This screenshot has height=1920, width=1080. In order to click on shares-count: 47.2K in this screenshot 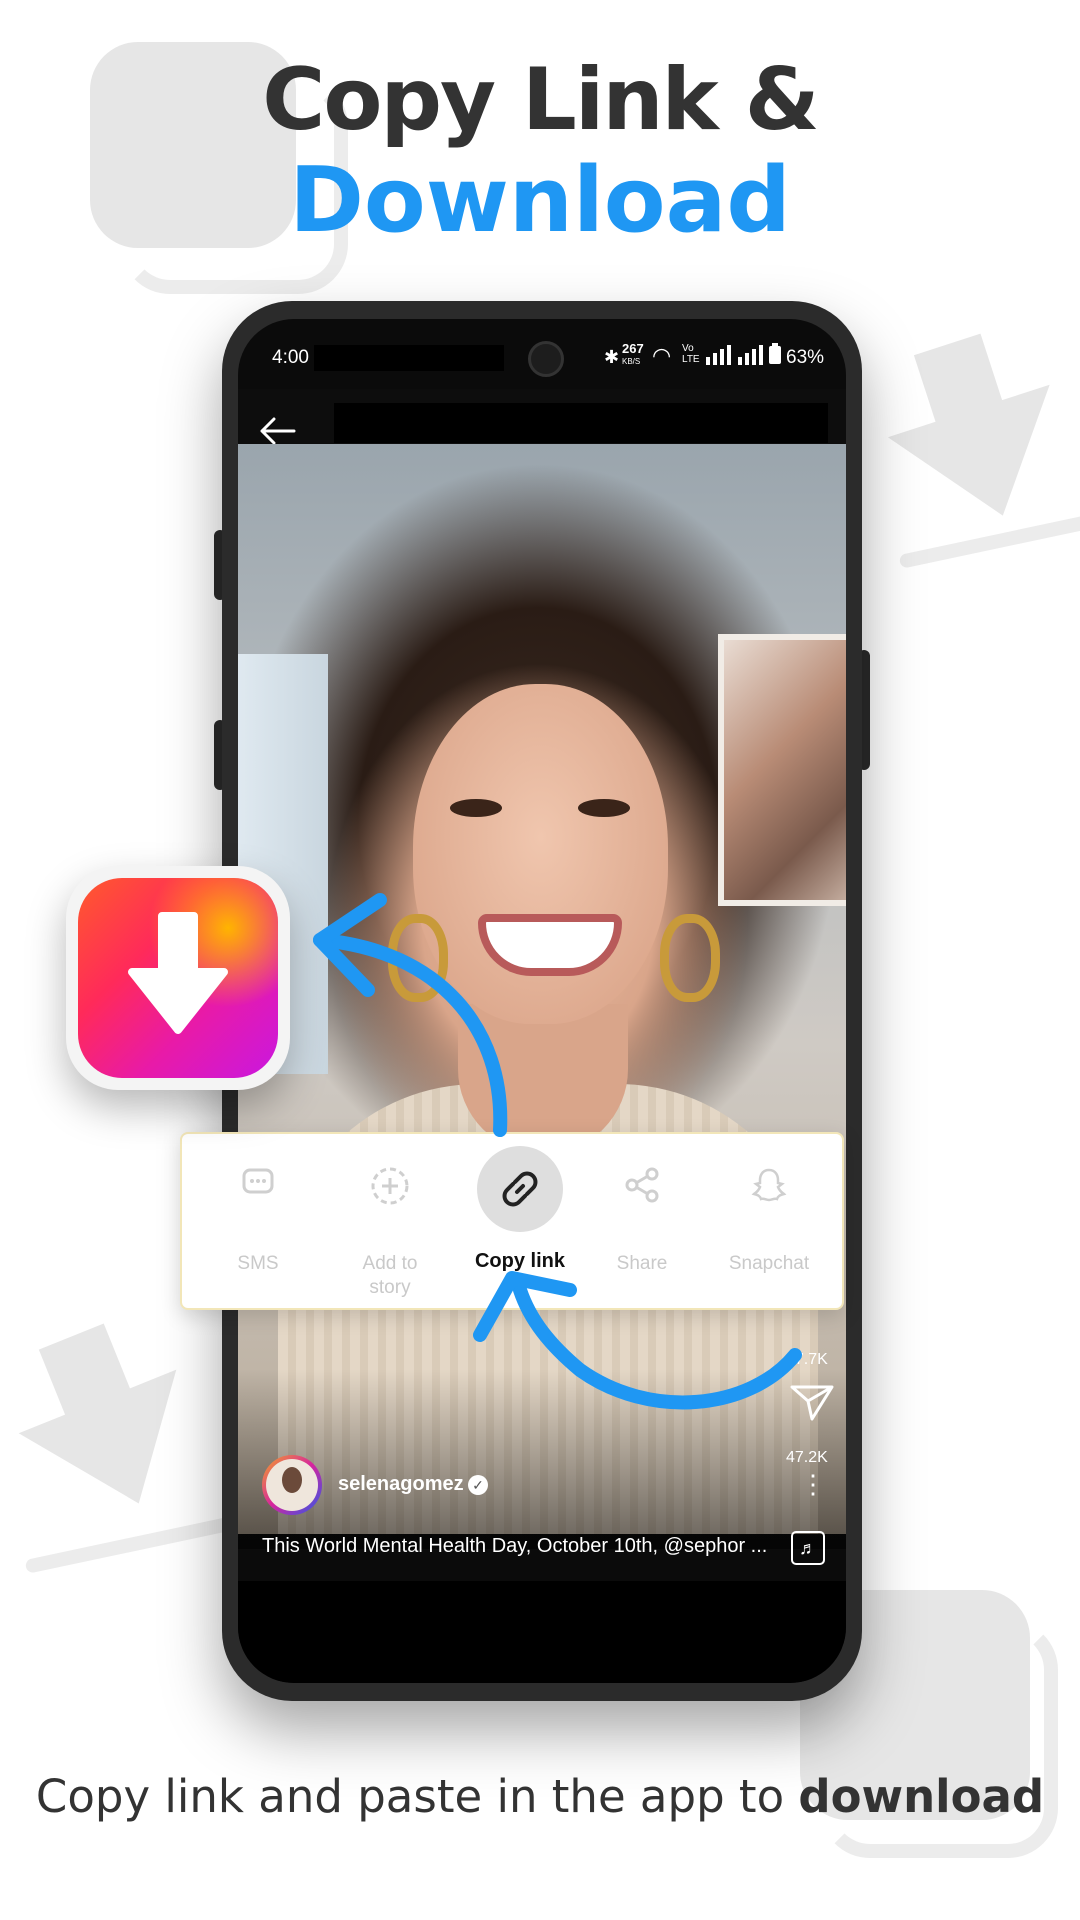, I will do `click(807, 1457)`.